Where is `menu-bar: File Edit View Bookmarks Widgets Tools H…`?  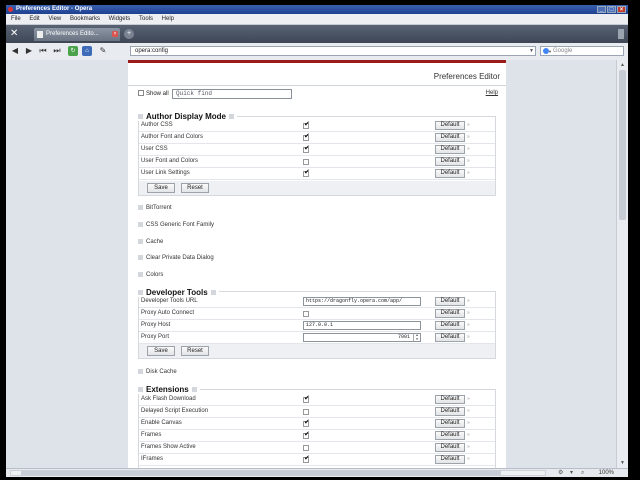
menu-bar: File Edit View Bookmarks Widgets Tools H… is located at coordinates (317, 19).